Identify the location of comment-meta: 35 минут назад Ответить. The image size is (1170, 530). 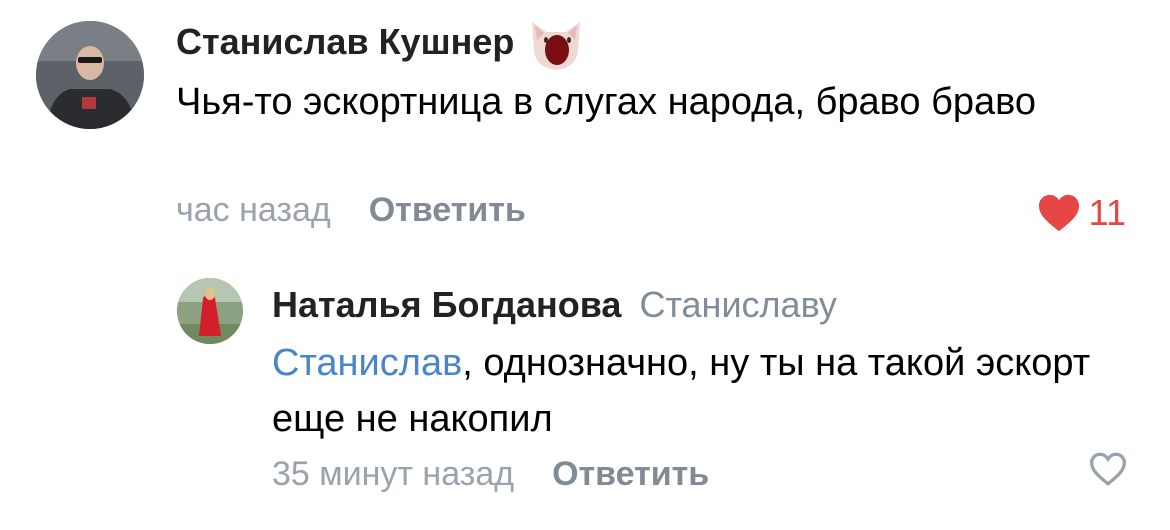
(490, 474).